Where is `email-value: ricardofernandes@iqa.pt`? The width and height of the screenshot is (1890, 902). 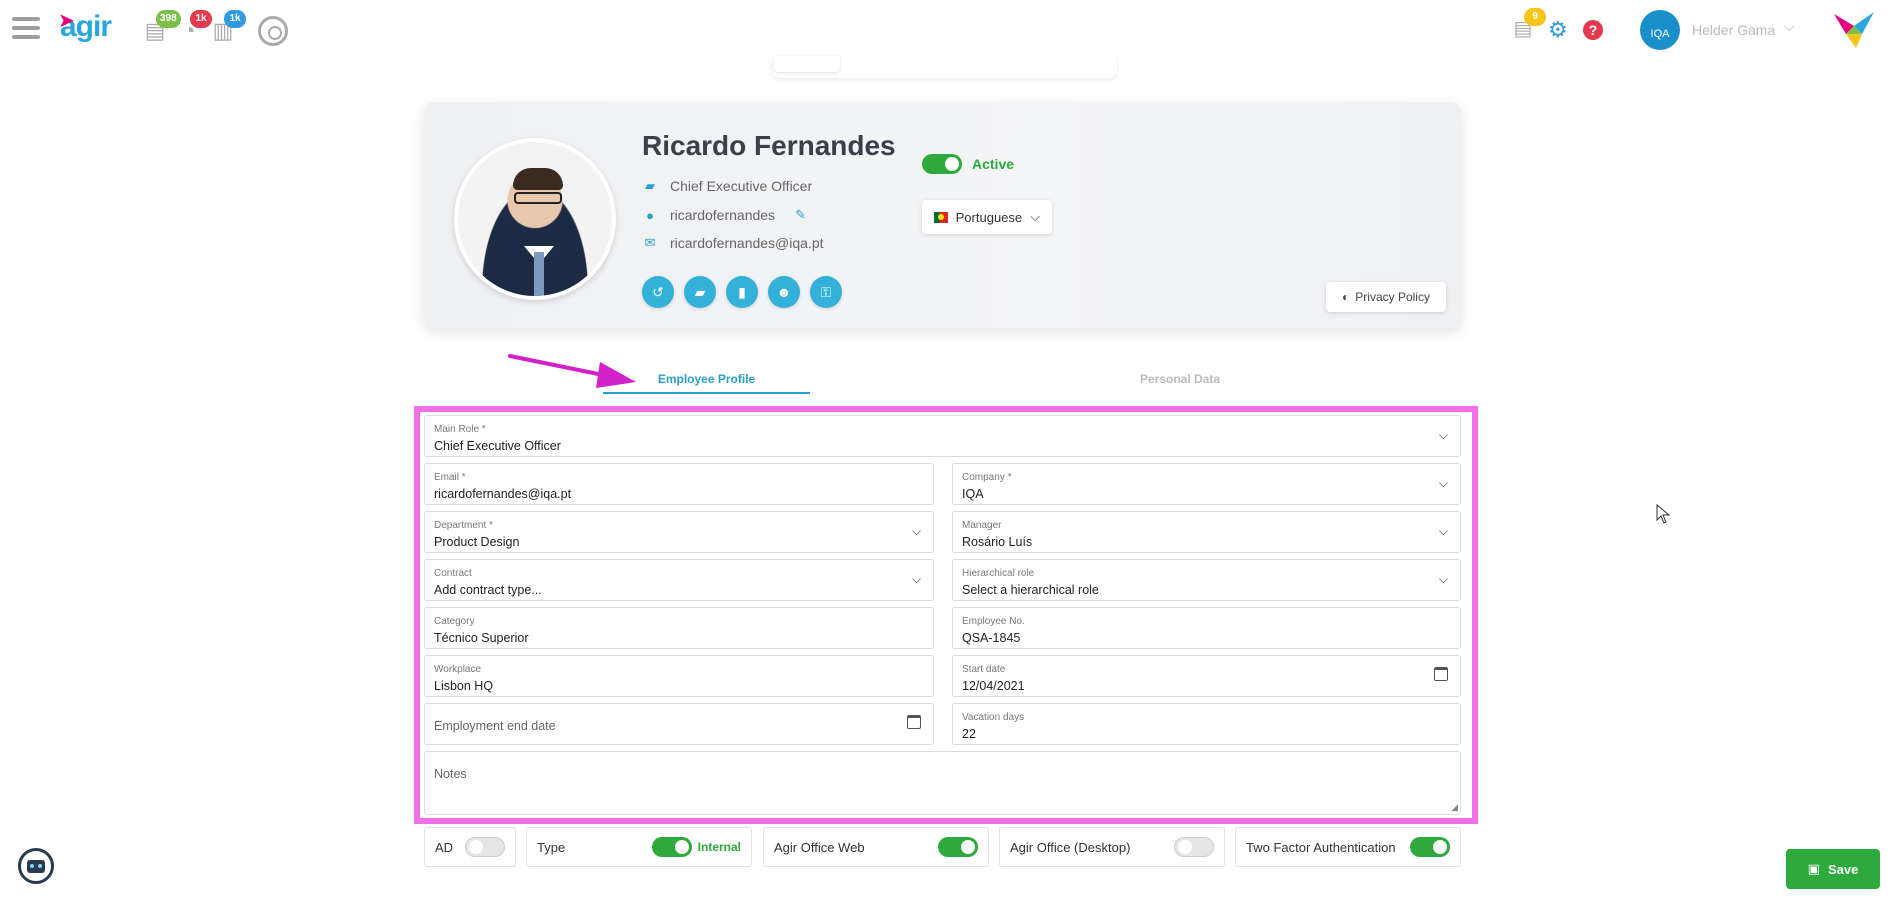
email-value: ricardofernandes@iqa.pt is located at coordinates (503, 494).